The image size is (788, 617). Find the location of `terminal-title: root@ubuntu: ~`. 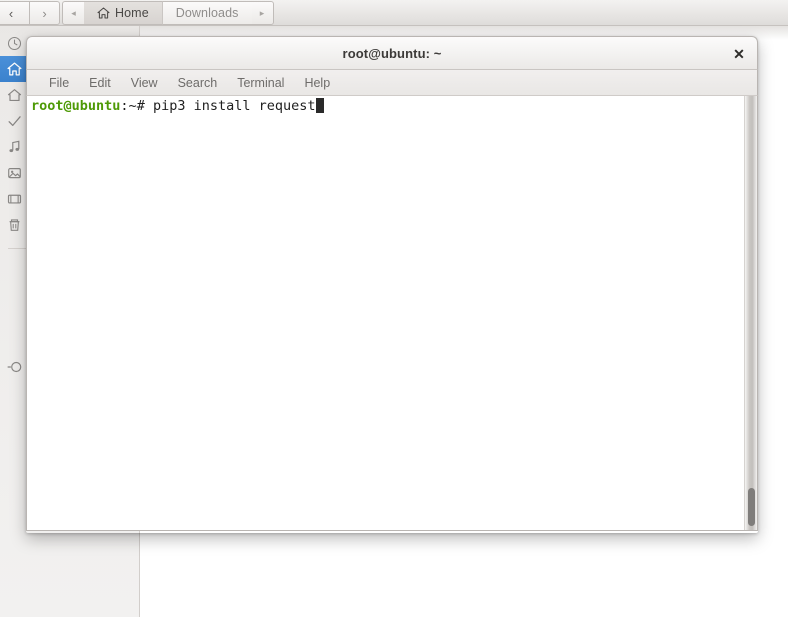

terminal-title: root@ubuntu: ~ is located at coordinates (392, 53).